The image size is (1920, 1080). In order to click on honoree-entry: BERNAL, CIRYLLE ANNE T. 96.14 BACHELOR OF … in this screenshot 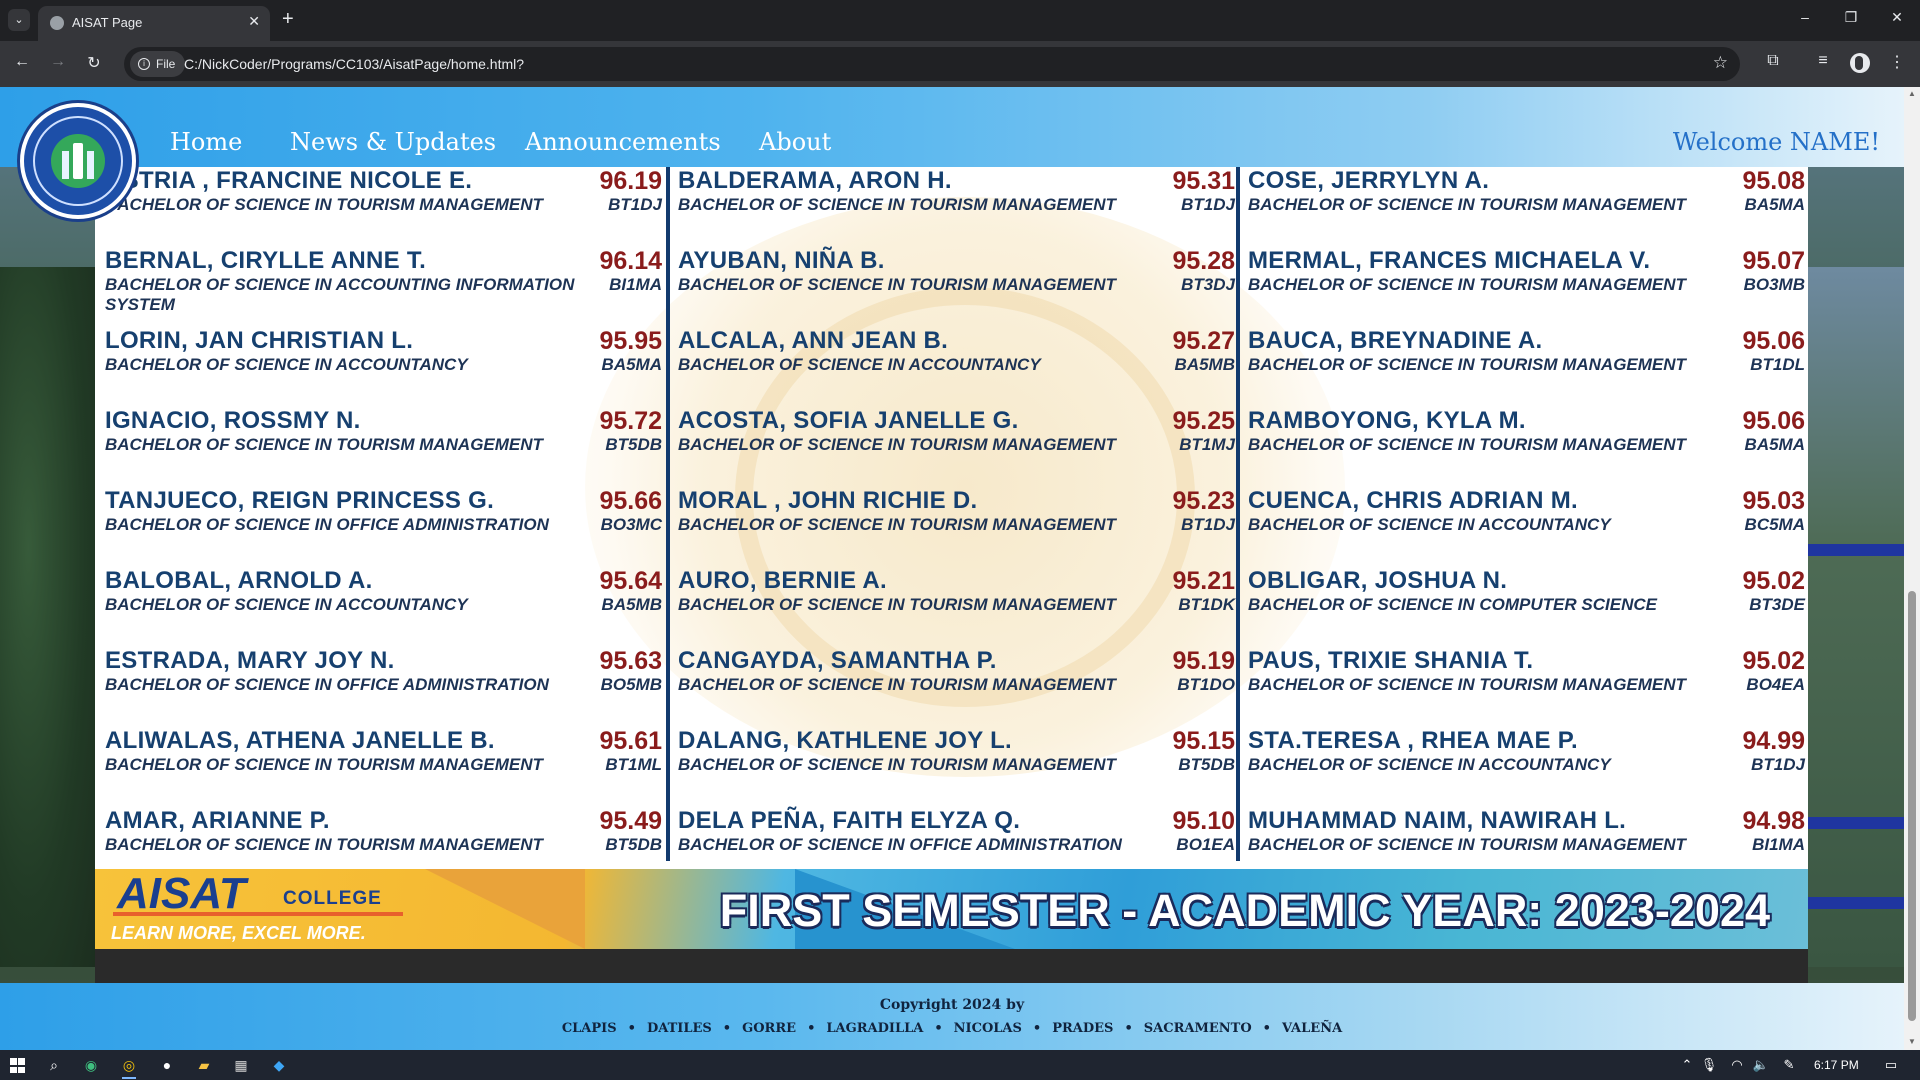, I will do `click(383, 287)`.